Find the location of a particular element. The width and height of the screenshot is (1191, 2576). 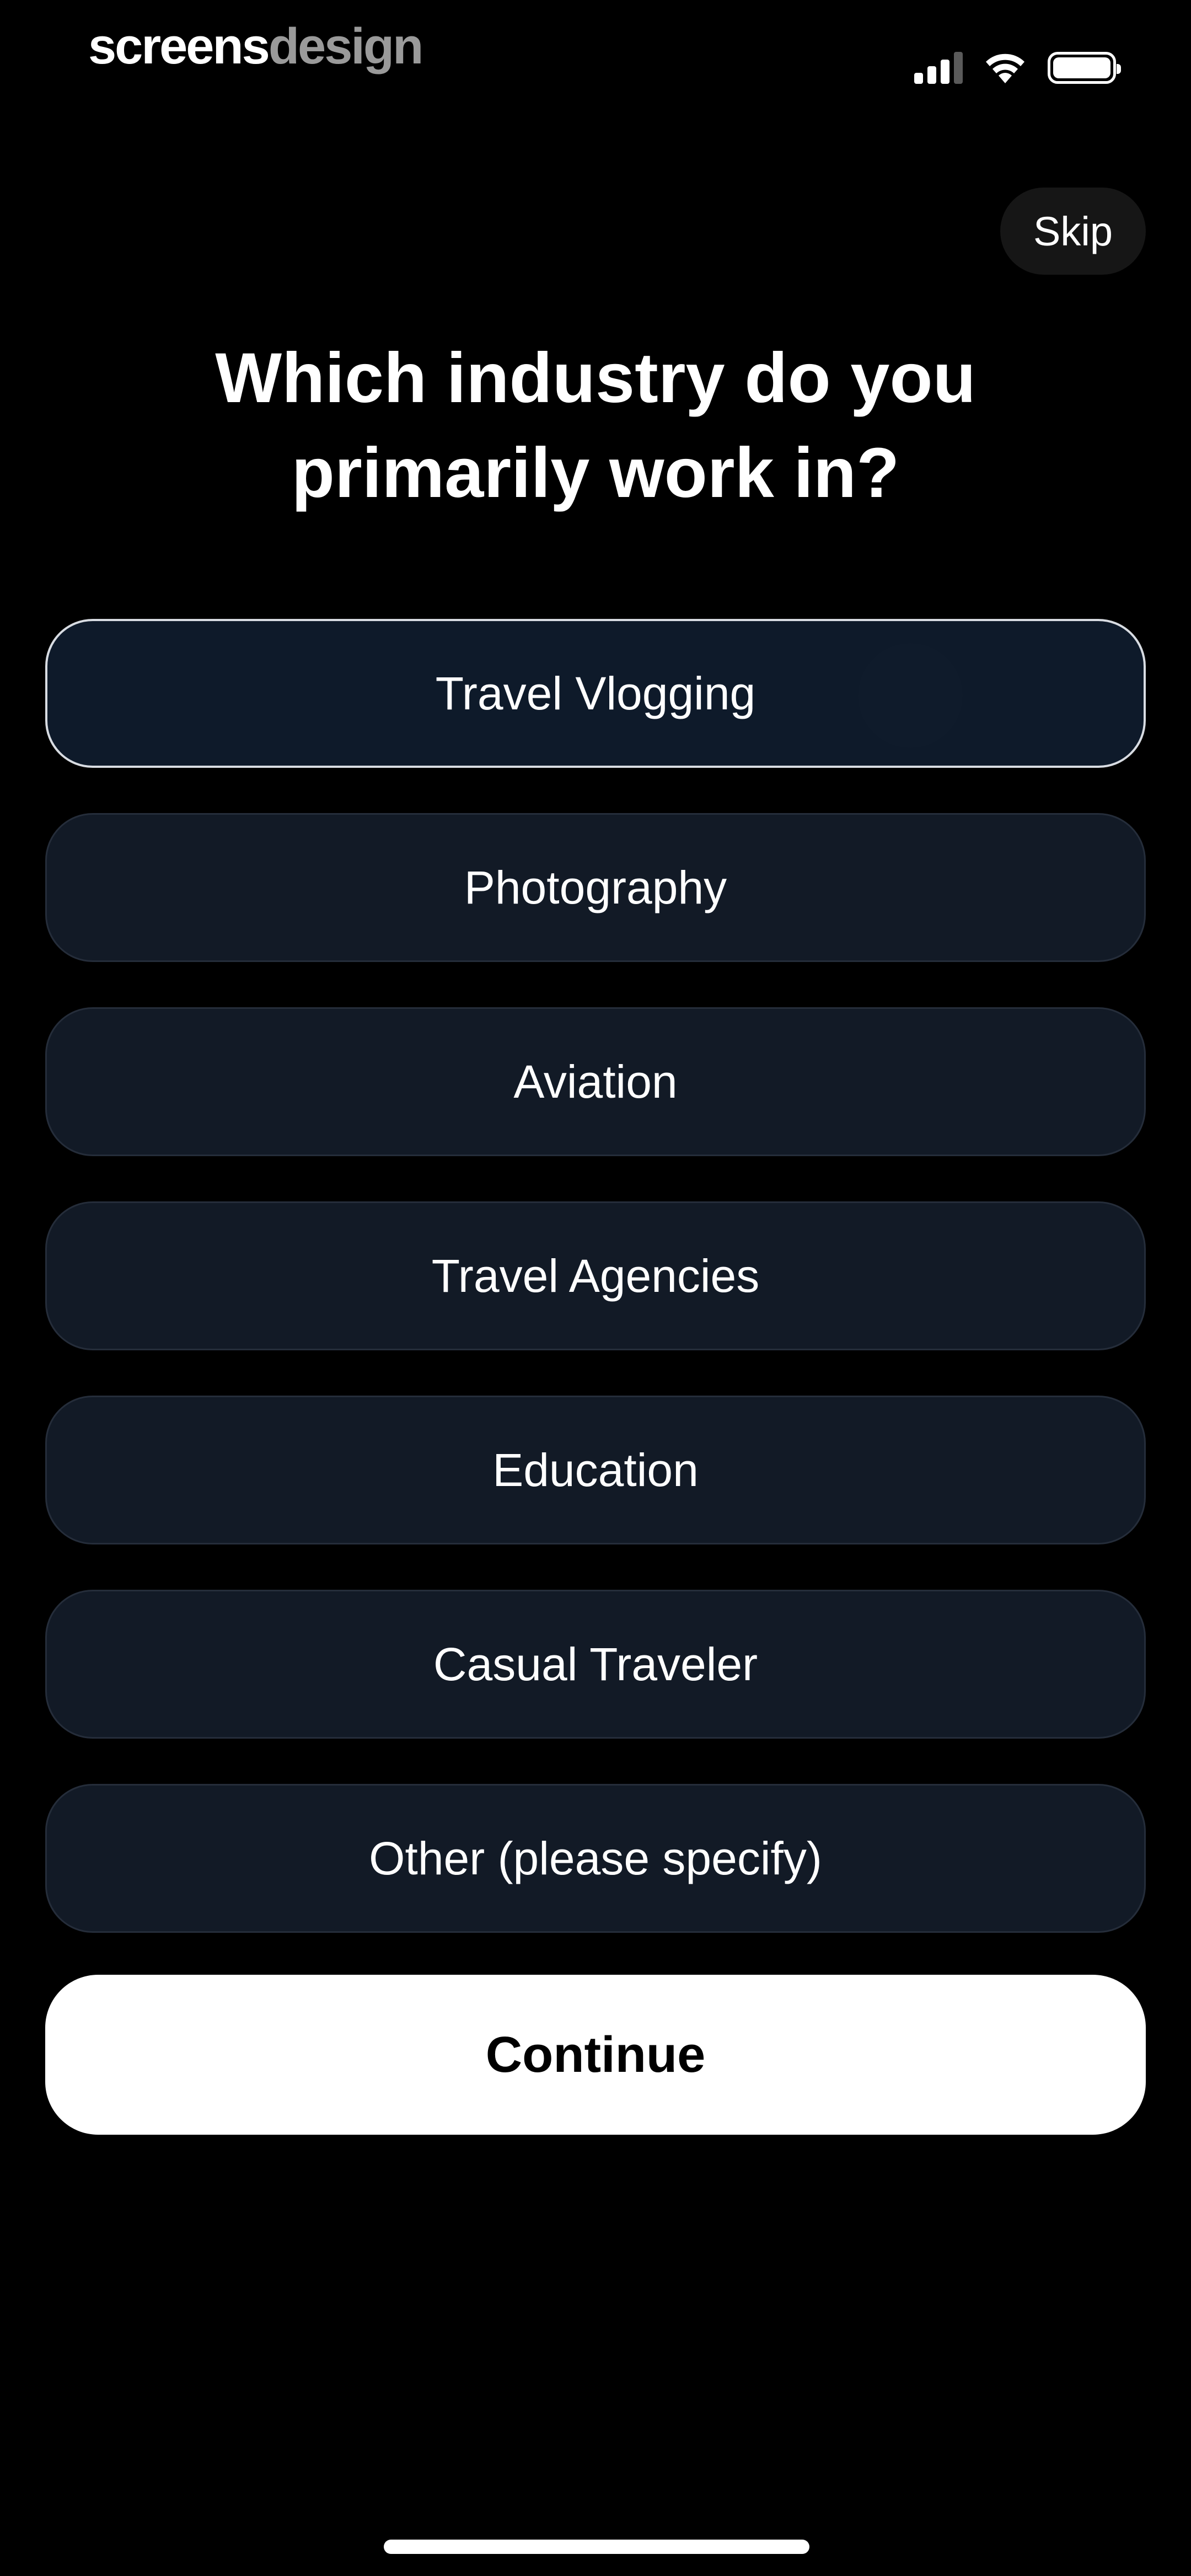

option-other: Other (please specify) is located at coordinates (595, 1858).